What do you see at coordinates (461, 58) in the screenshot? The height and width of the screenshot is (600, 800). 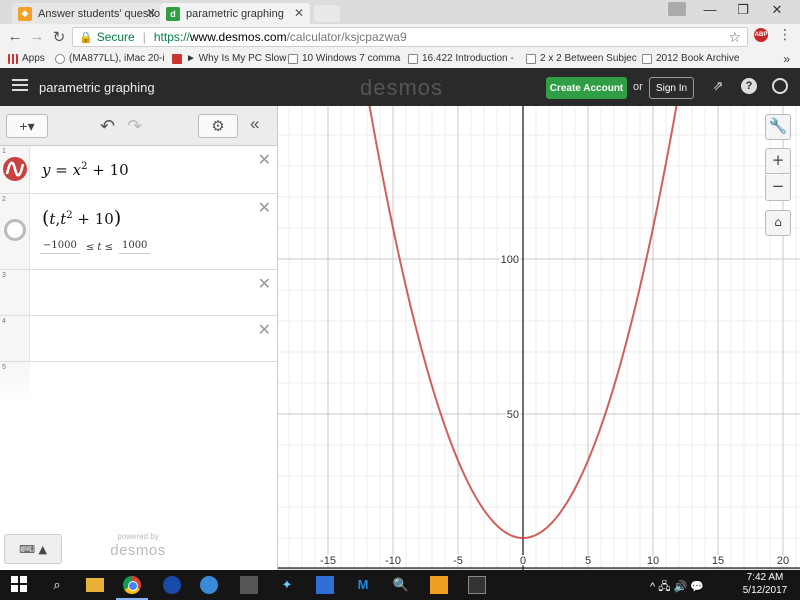 I see `bookmark-item: 16.422 Introduction -` at bounding box center [461, 58].